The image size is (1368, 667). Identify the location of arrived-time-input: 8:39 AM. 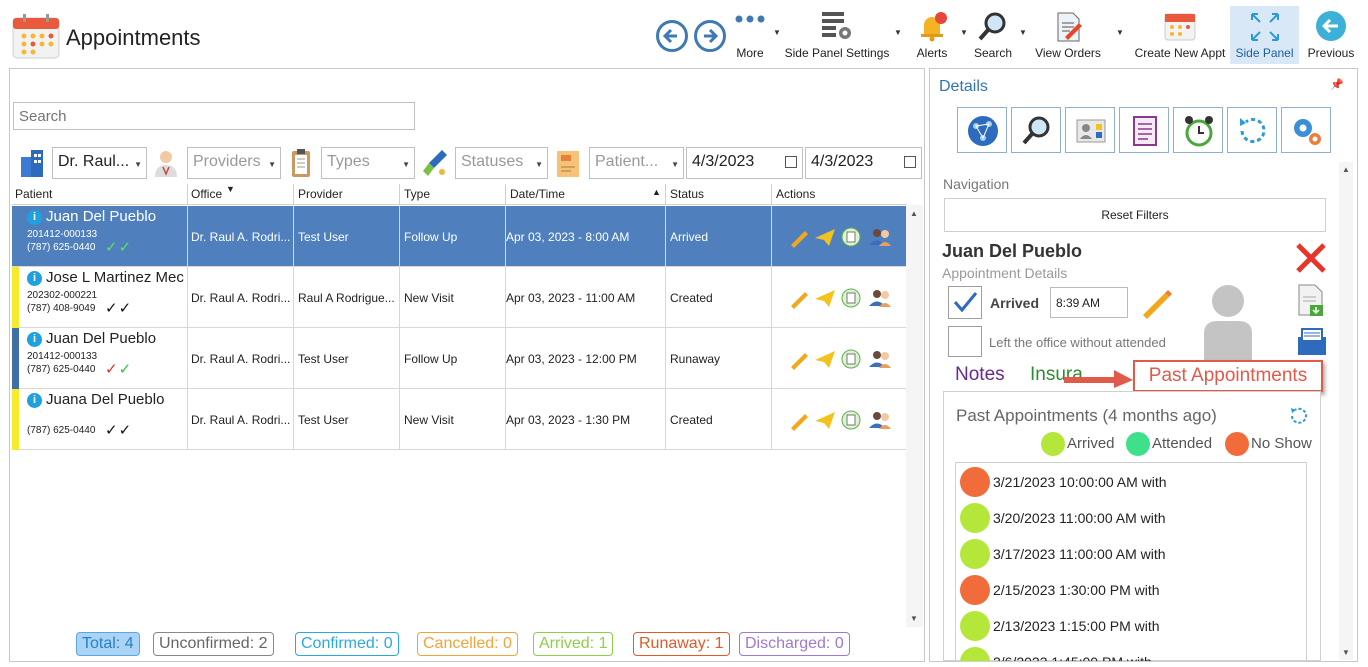
(1089, 302).